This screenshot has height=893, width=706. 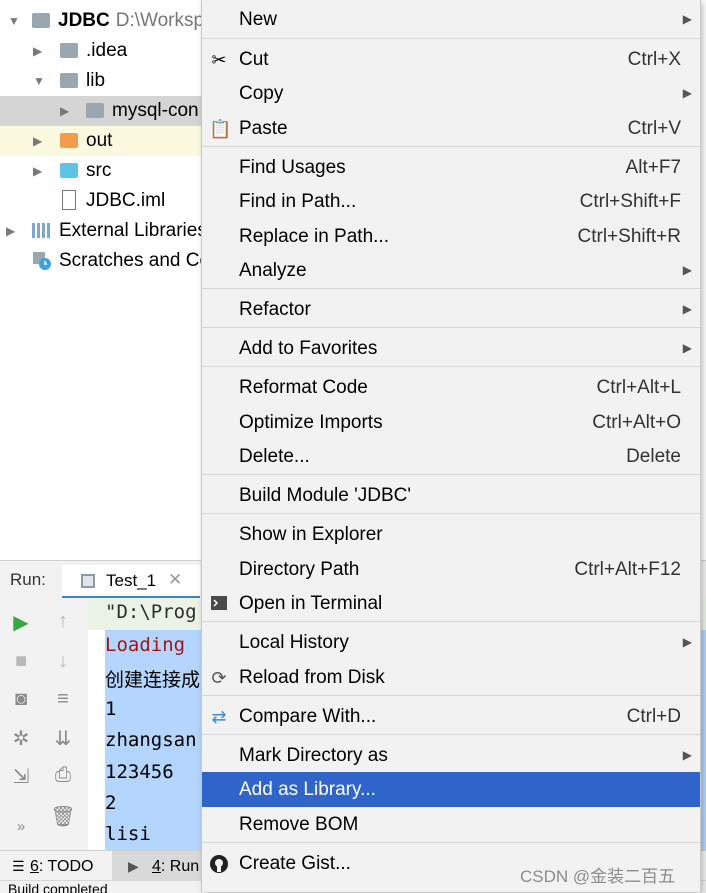 I want to click on camera-icon: ◙, so click(x=21, y=699).